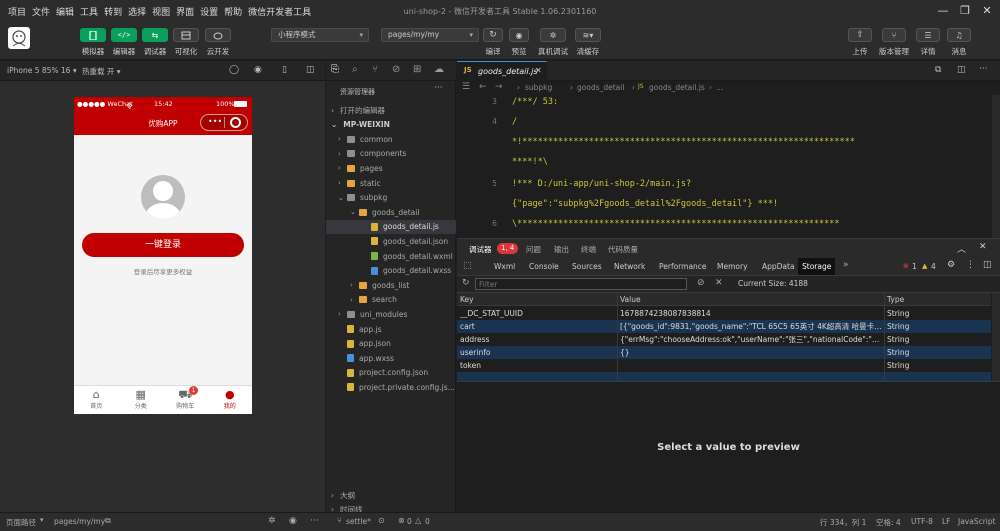  Describe the element at coordinates (41, 11) in the screenshot. I see `menu-item: 文件` at that location.